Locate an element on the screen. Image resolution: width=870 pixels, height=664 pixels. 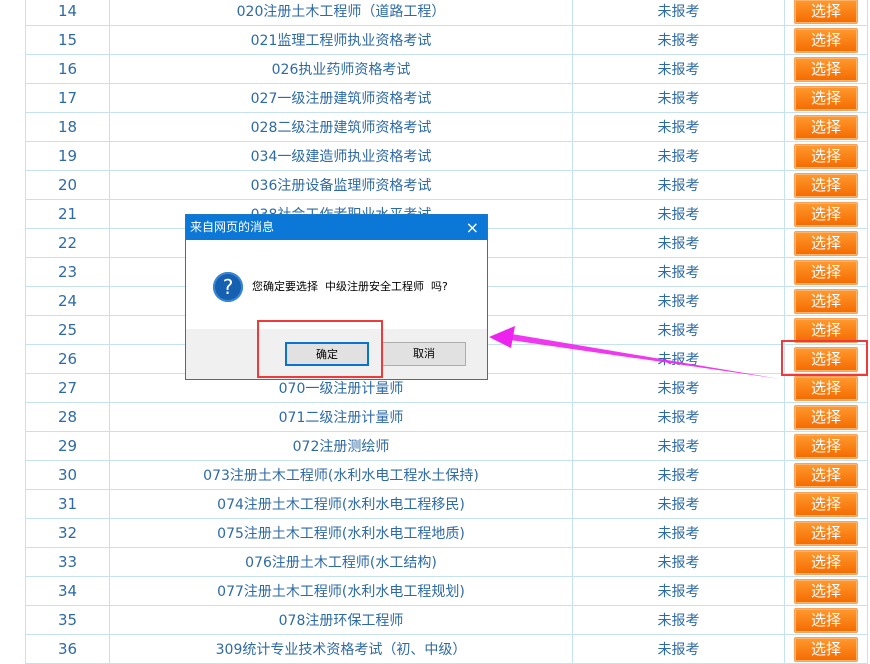
arrow-shaft is located at coordinates (645, 356).